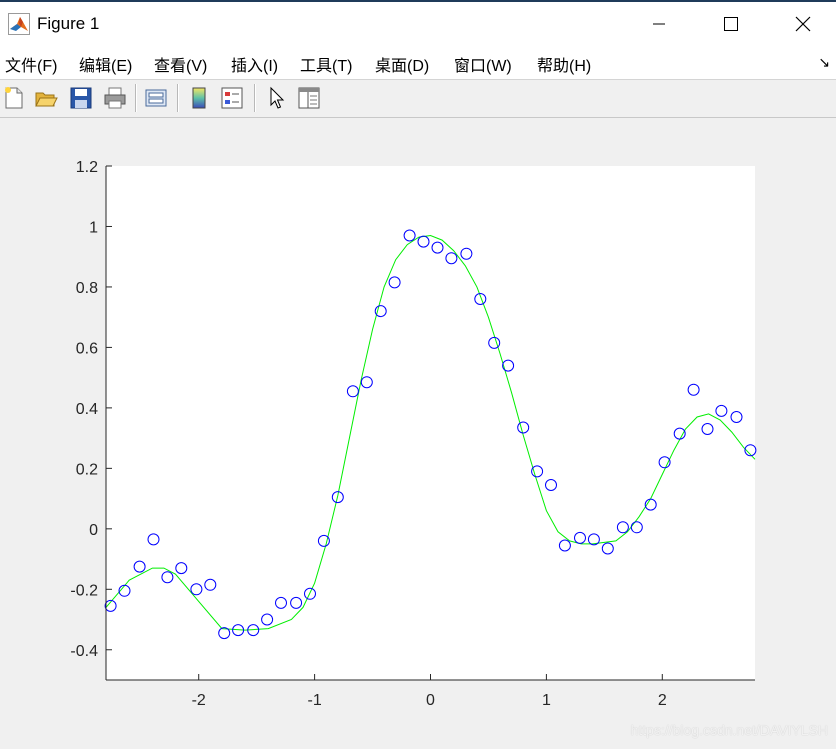 This screenshot has height=749, width=836. What do you see at coordinates (84, 590) in the screenshot?
I see `y-tick-label: -0.2` at bounding box center [84, 590].